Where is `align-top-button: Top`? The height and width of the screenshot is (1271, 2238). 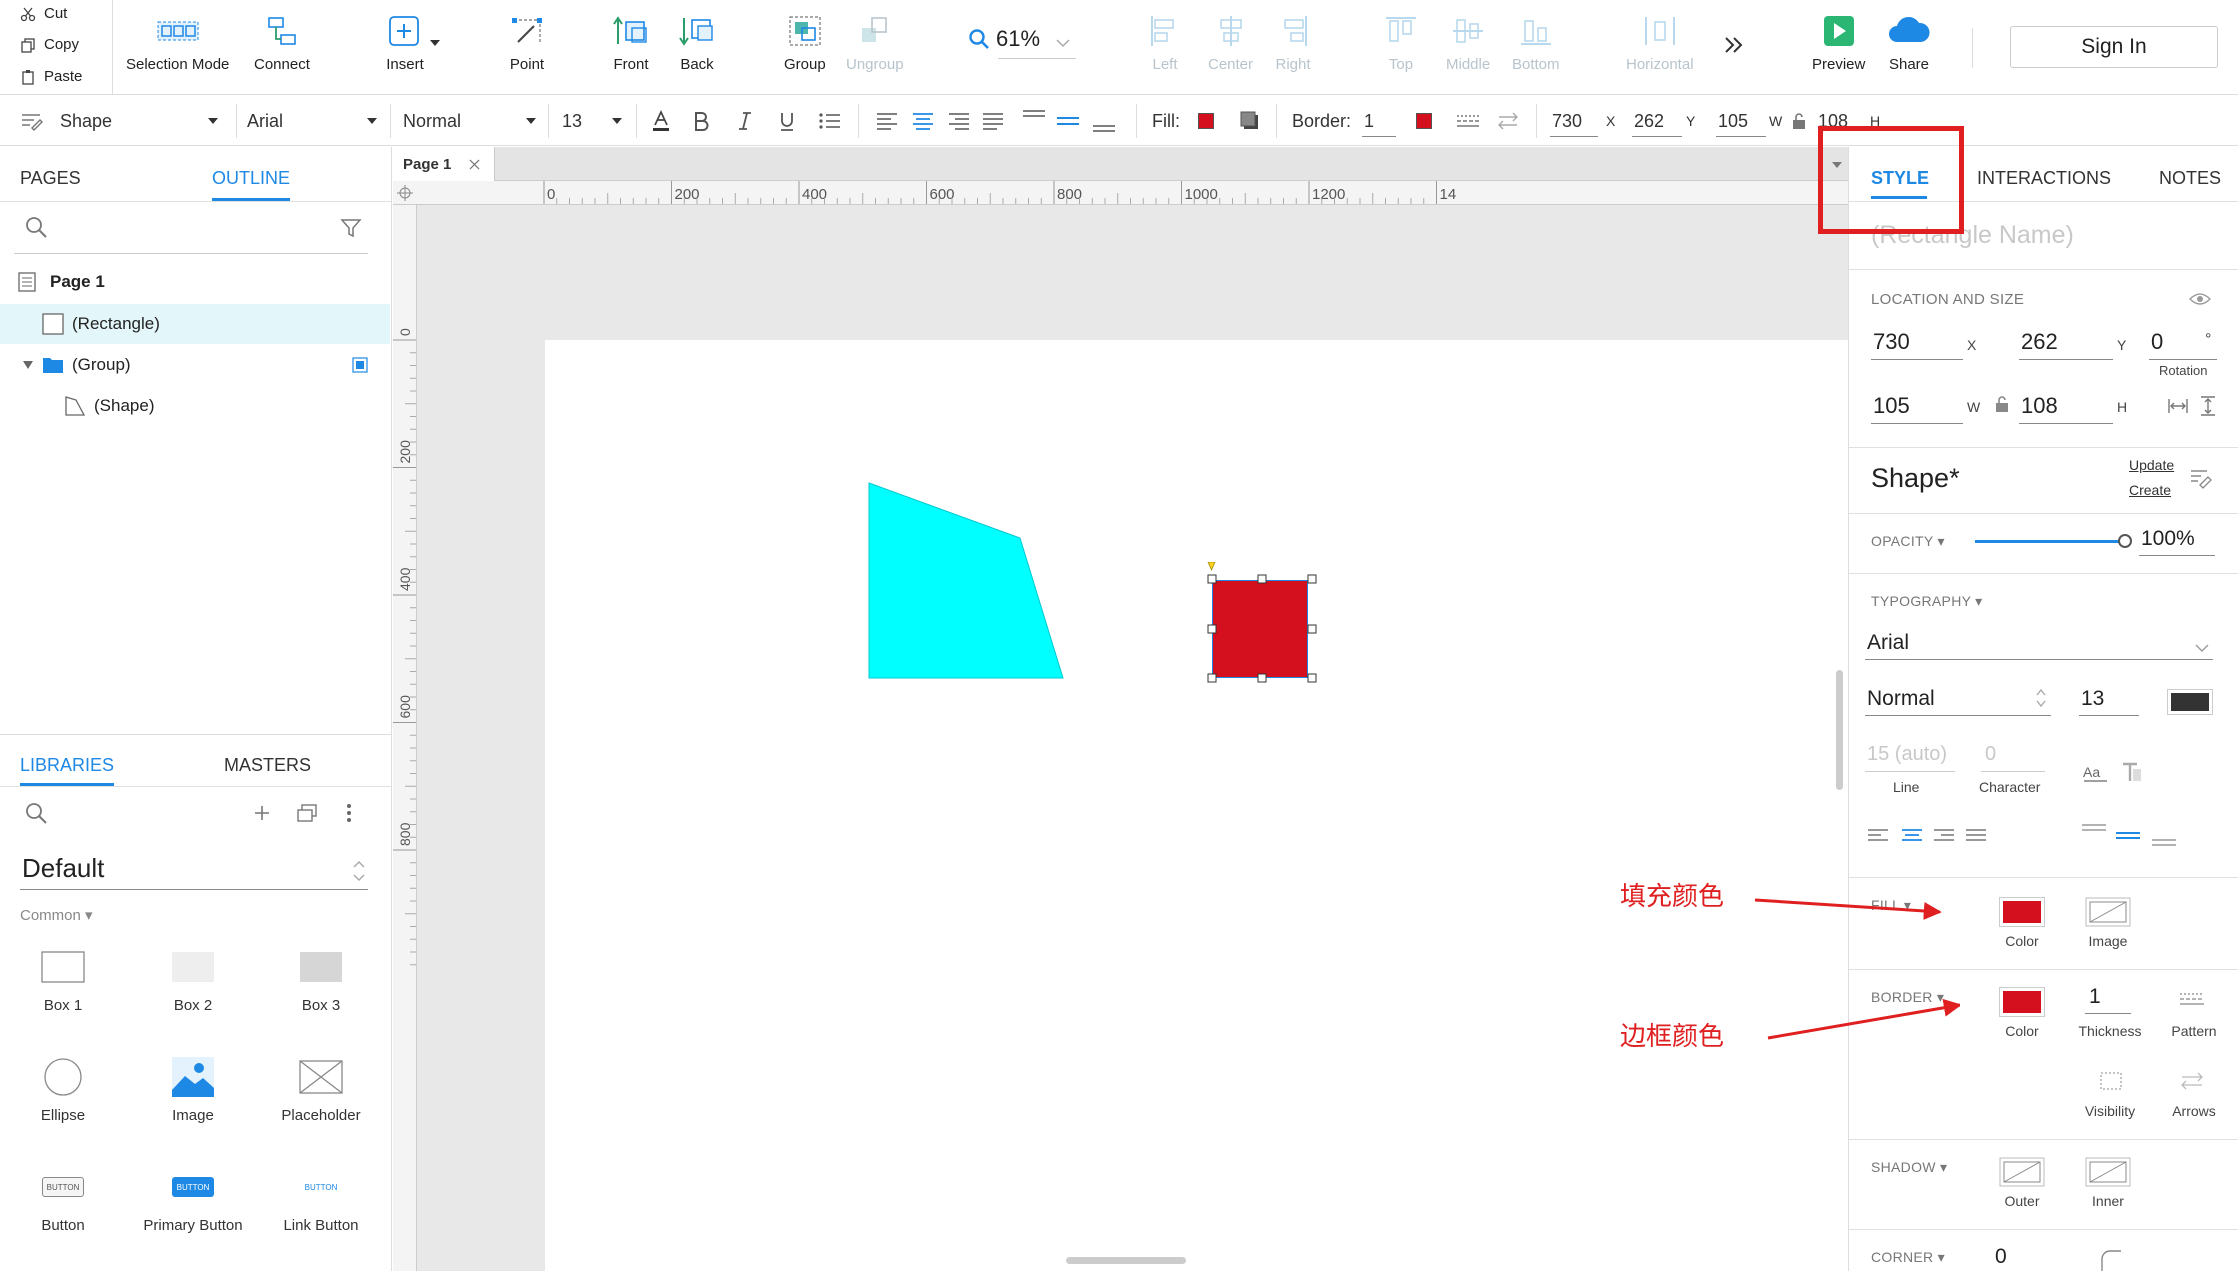 align-top-button: Top is located at coordinates (1401, 43).